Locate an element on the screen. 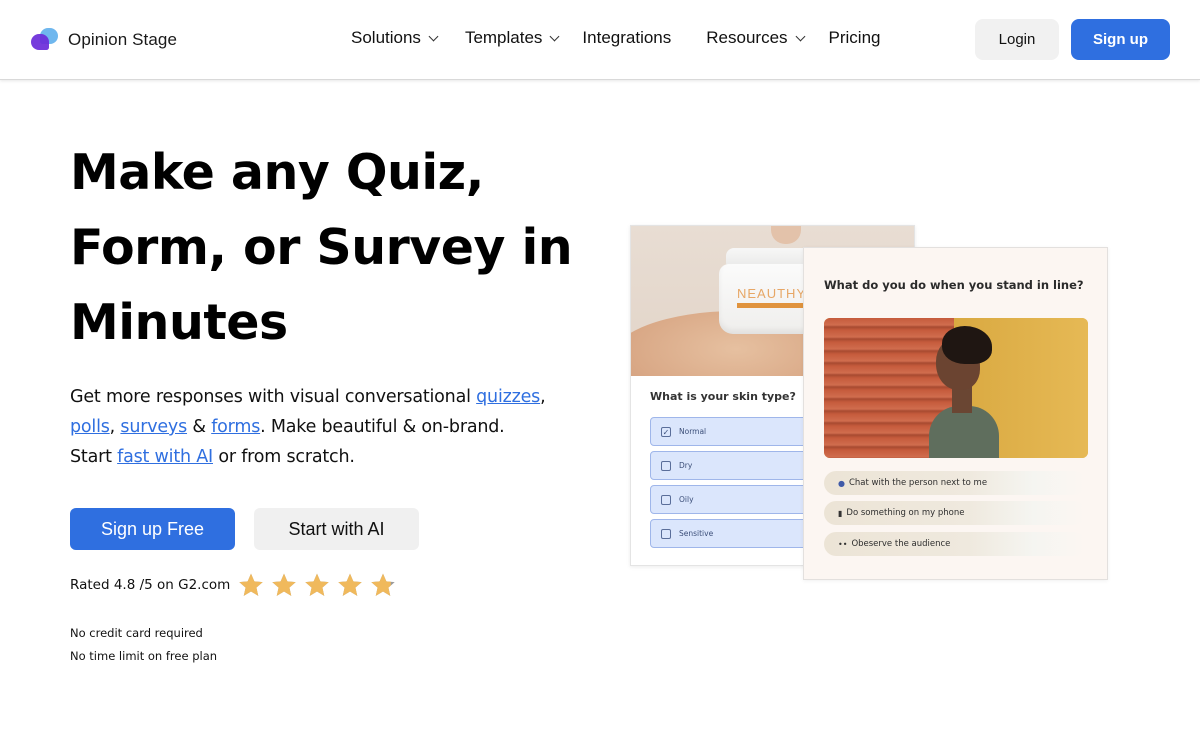 The height and width of the screenshot is (750, 1200). phone-icon: ▮ is located at coordinates (840, 513).